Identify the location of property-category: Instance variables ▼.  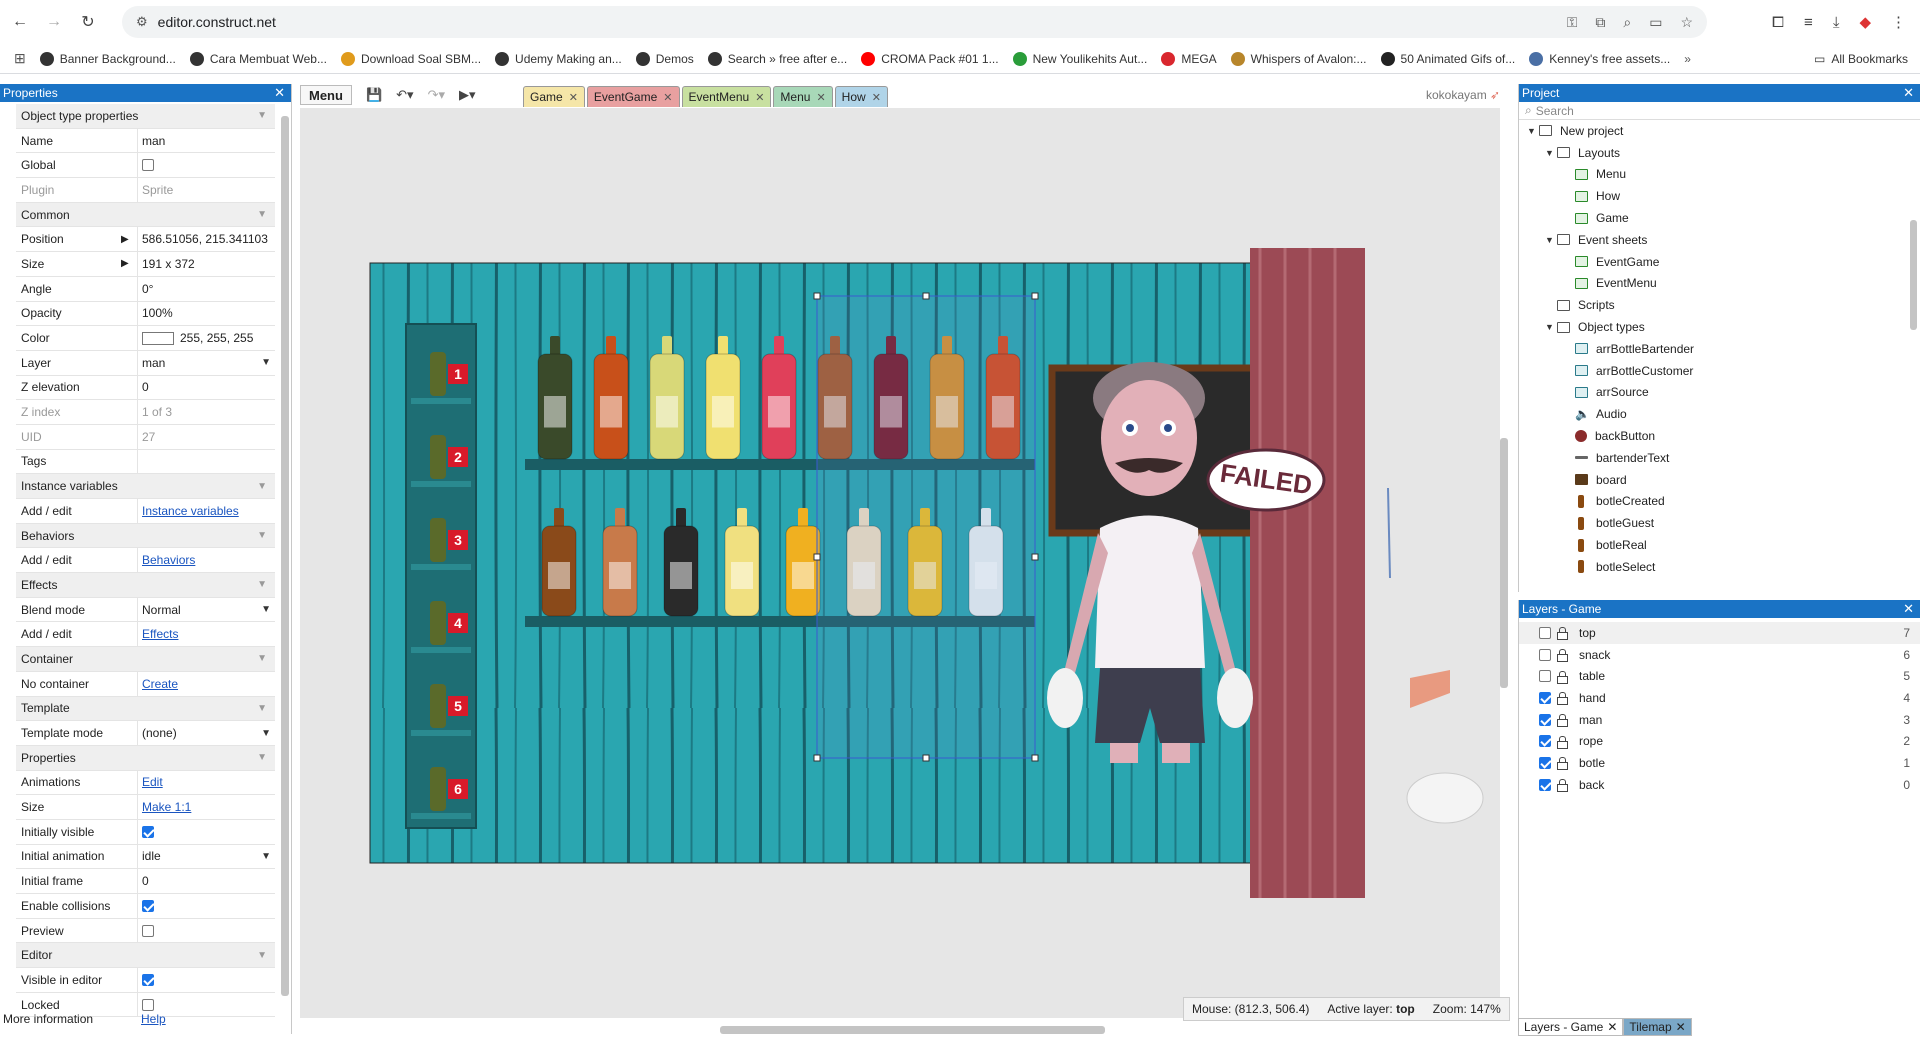
(145, 486).